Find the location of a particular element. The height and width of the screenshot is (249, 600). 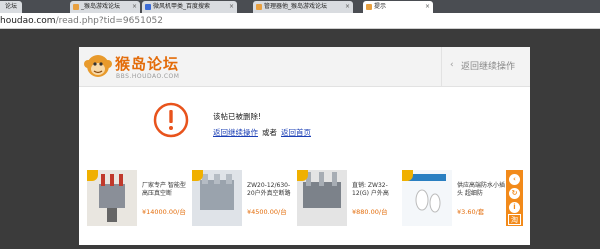

ad-price: ¥880.00/台 is located at coordinates (370, 212).